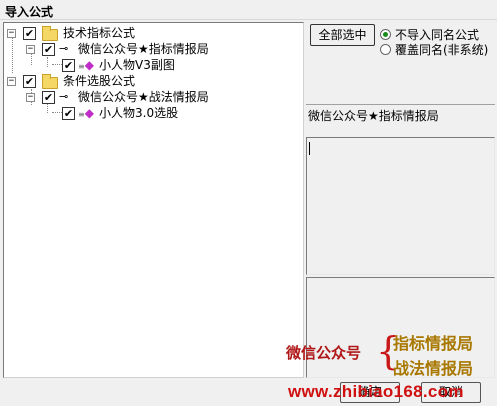 This screenshot has width=497, height=406. Describe the element at coordinates (442, 50) in the screenshot. I see `option-label: 覆盖同名(非系统)` at that location.